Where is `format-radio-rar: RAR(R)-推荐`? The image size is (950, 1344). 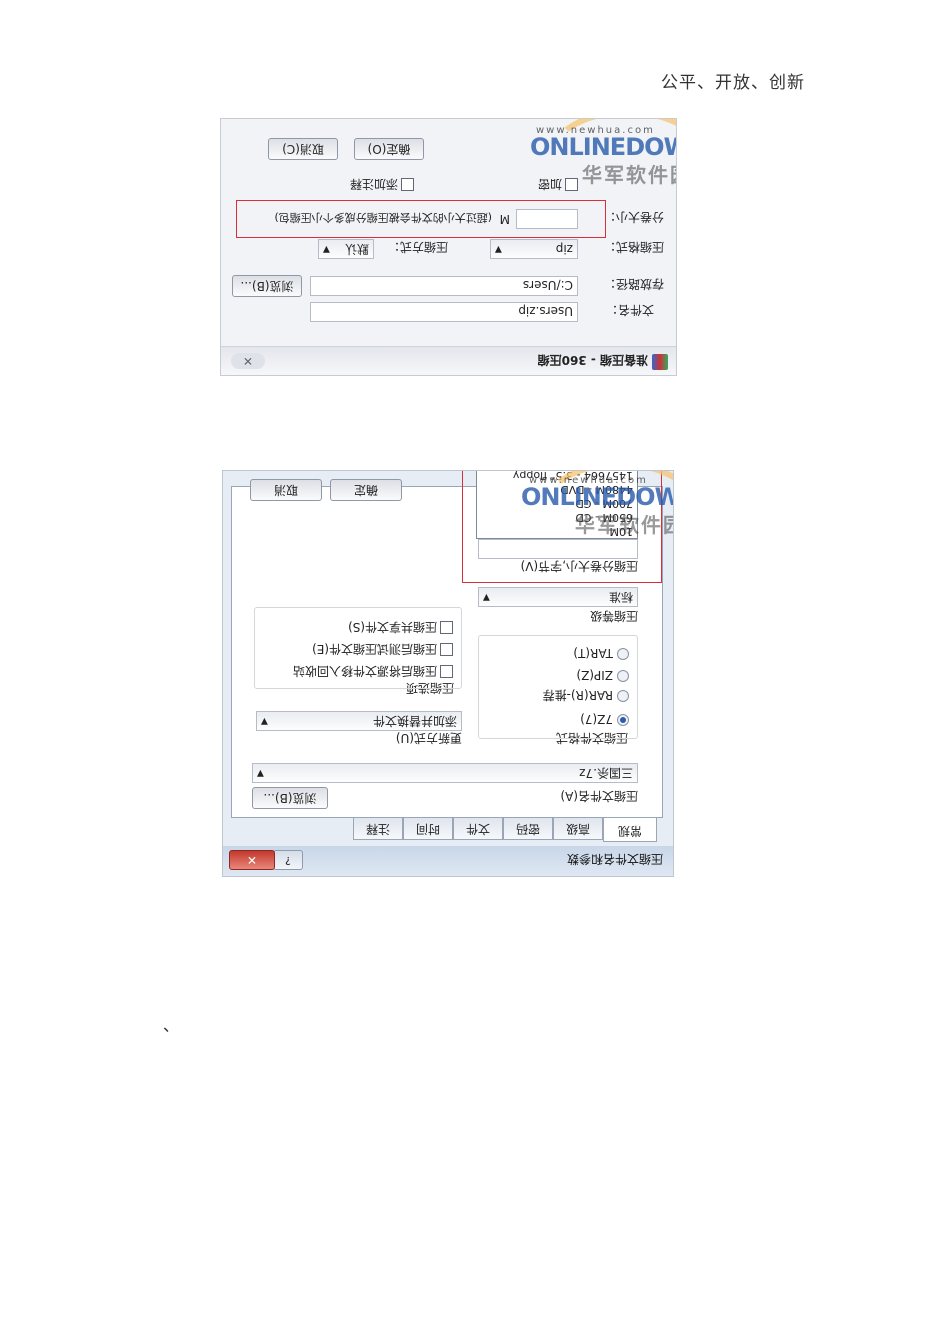
format-radio-rar: RAR(R)-推荐 is located at coordinates (586, 695).